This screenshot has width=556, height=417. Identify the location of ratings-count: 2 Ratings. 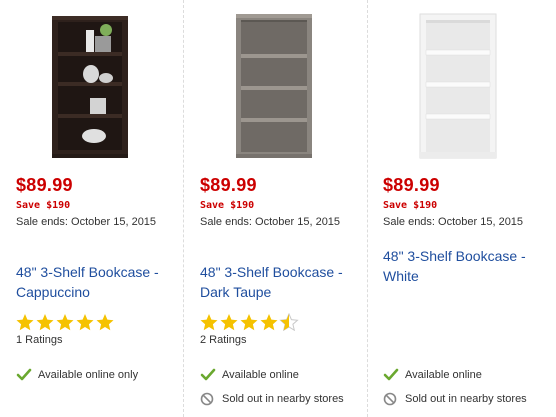
(223, 340).